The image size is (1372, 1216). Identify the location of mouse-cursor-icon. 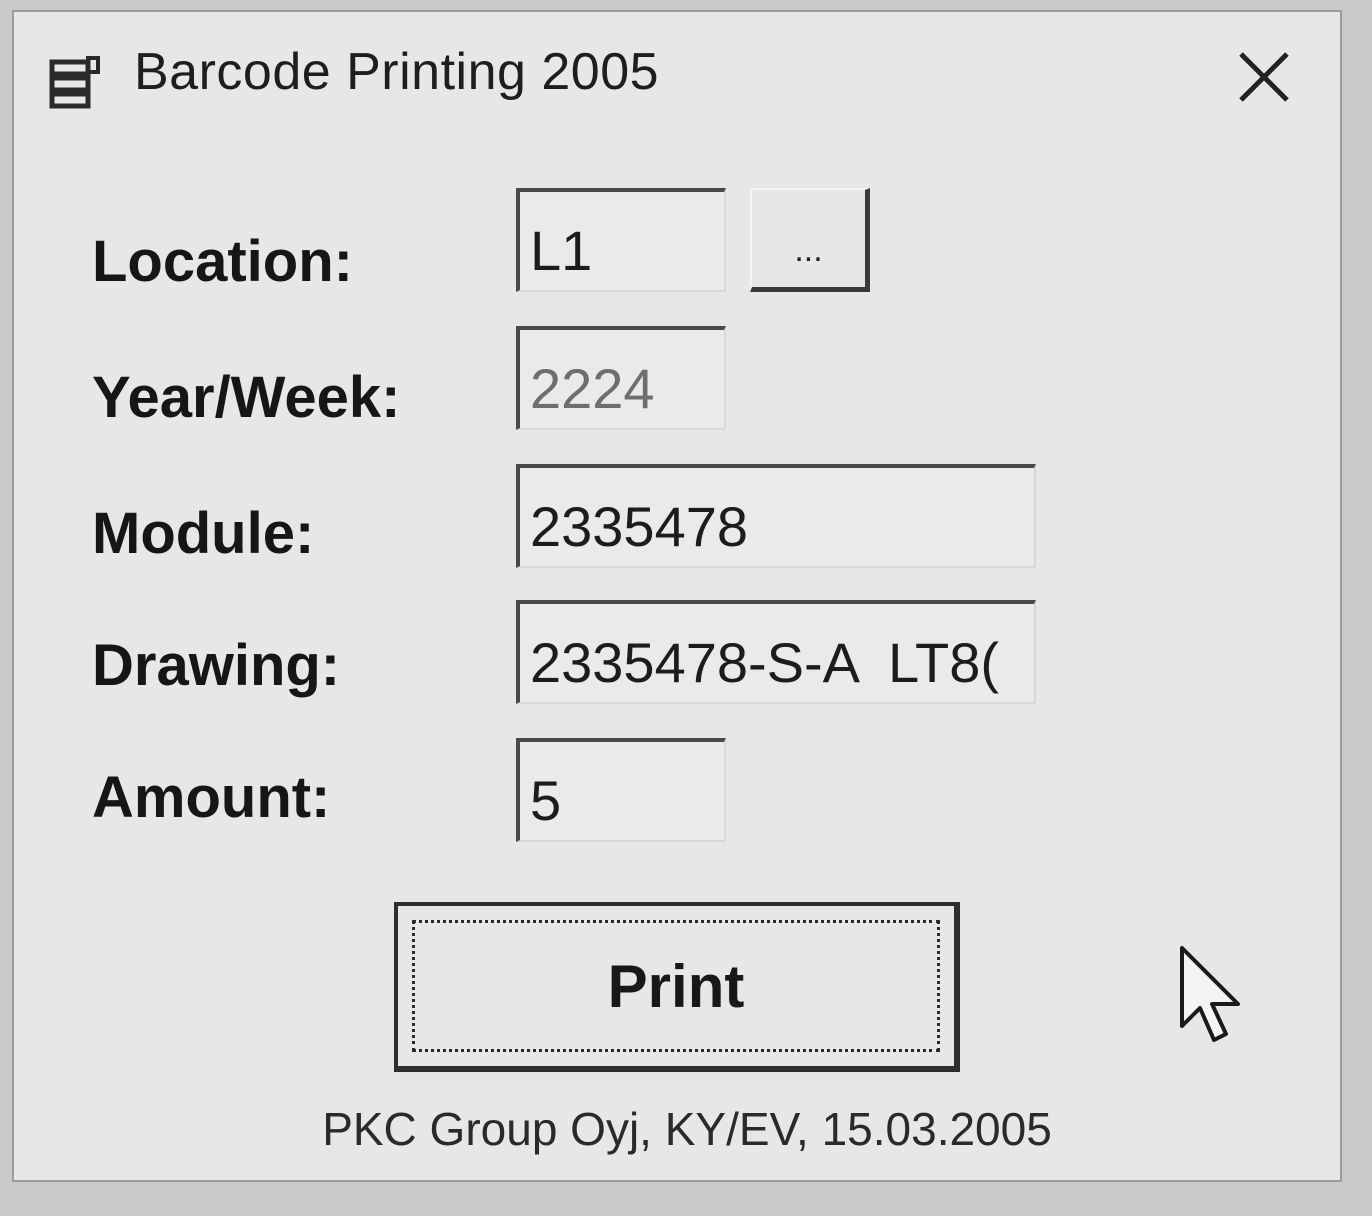
(1210, 994).